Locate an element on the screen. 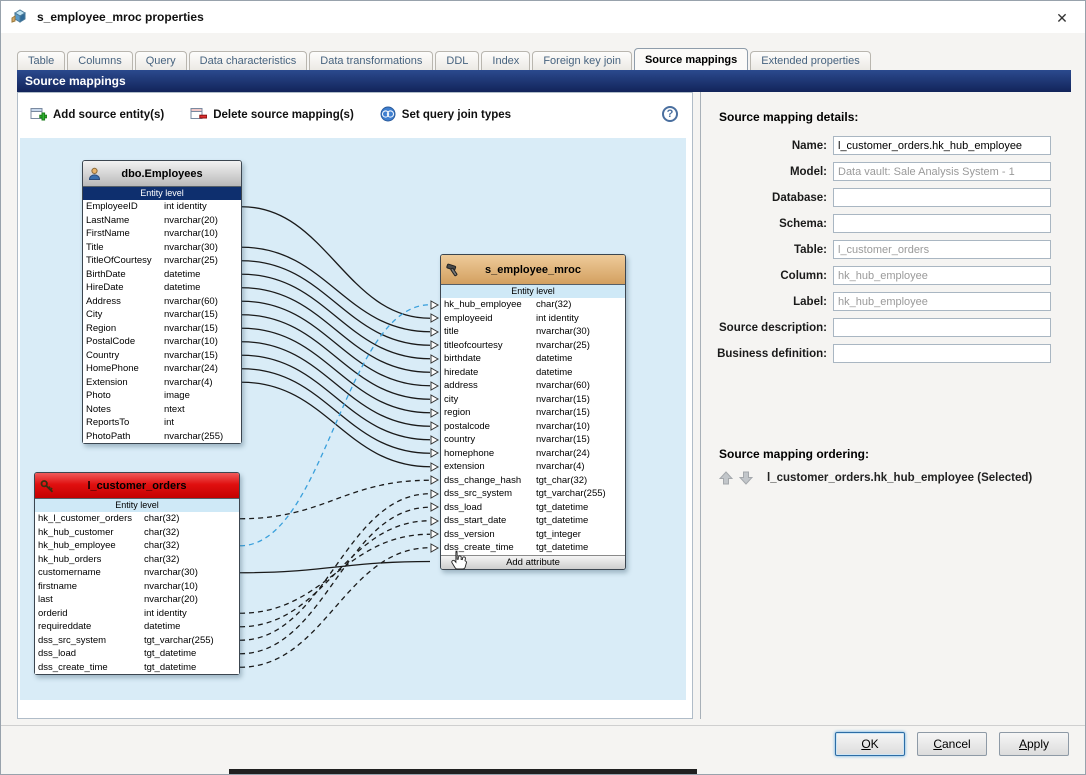 This screenshot has width=1086, height=775. entity-row: HomePhone nvarchar(24) is located at coordinates (162, 369).